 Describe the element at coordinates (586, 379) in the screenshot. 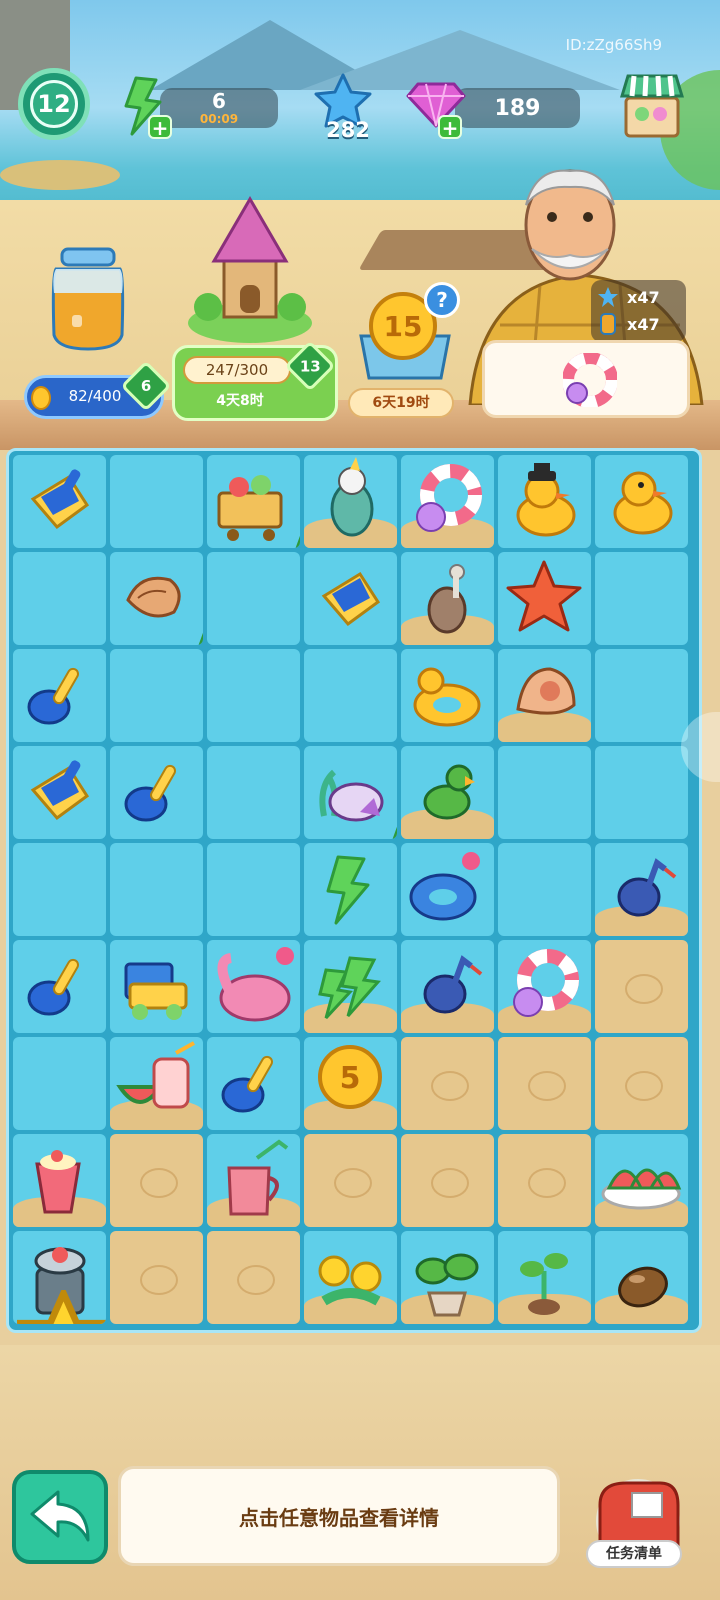

I see `order-card` at that location.